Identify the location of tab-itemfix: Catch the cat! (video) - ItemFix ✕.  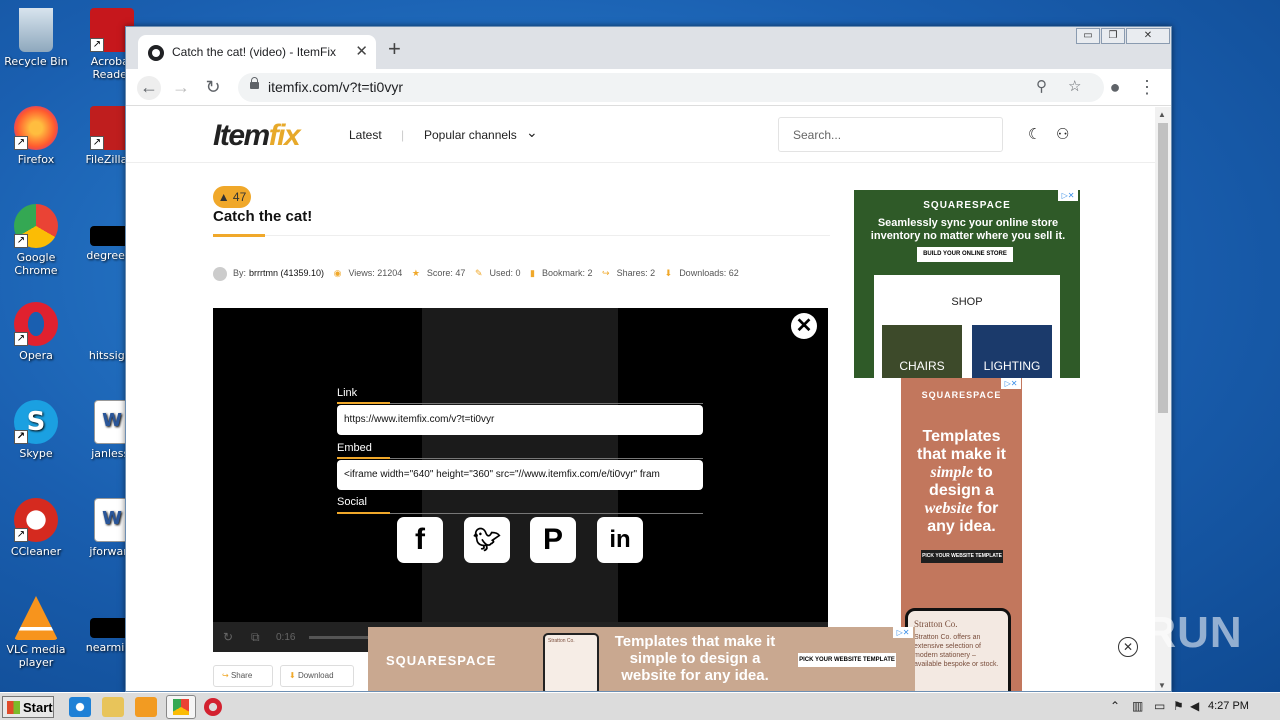
(257, 52).